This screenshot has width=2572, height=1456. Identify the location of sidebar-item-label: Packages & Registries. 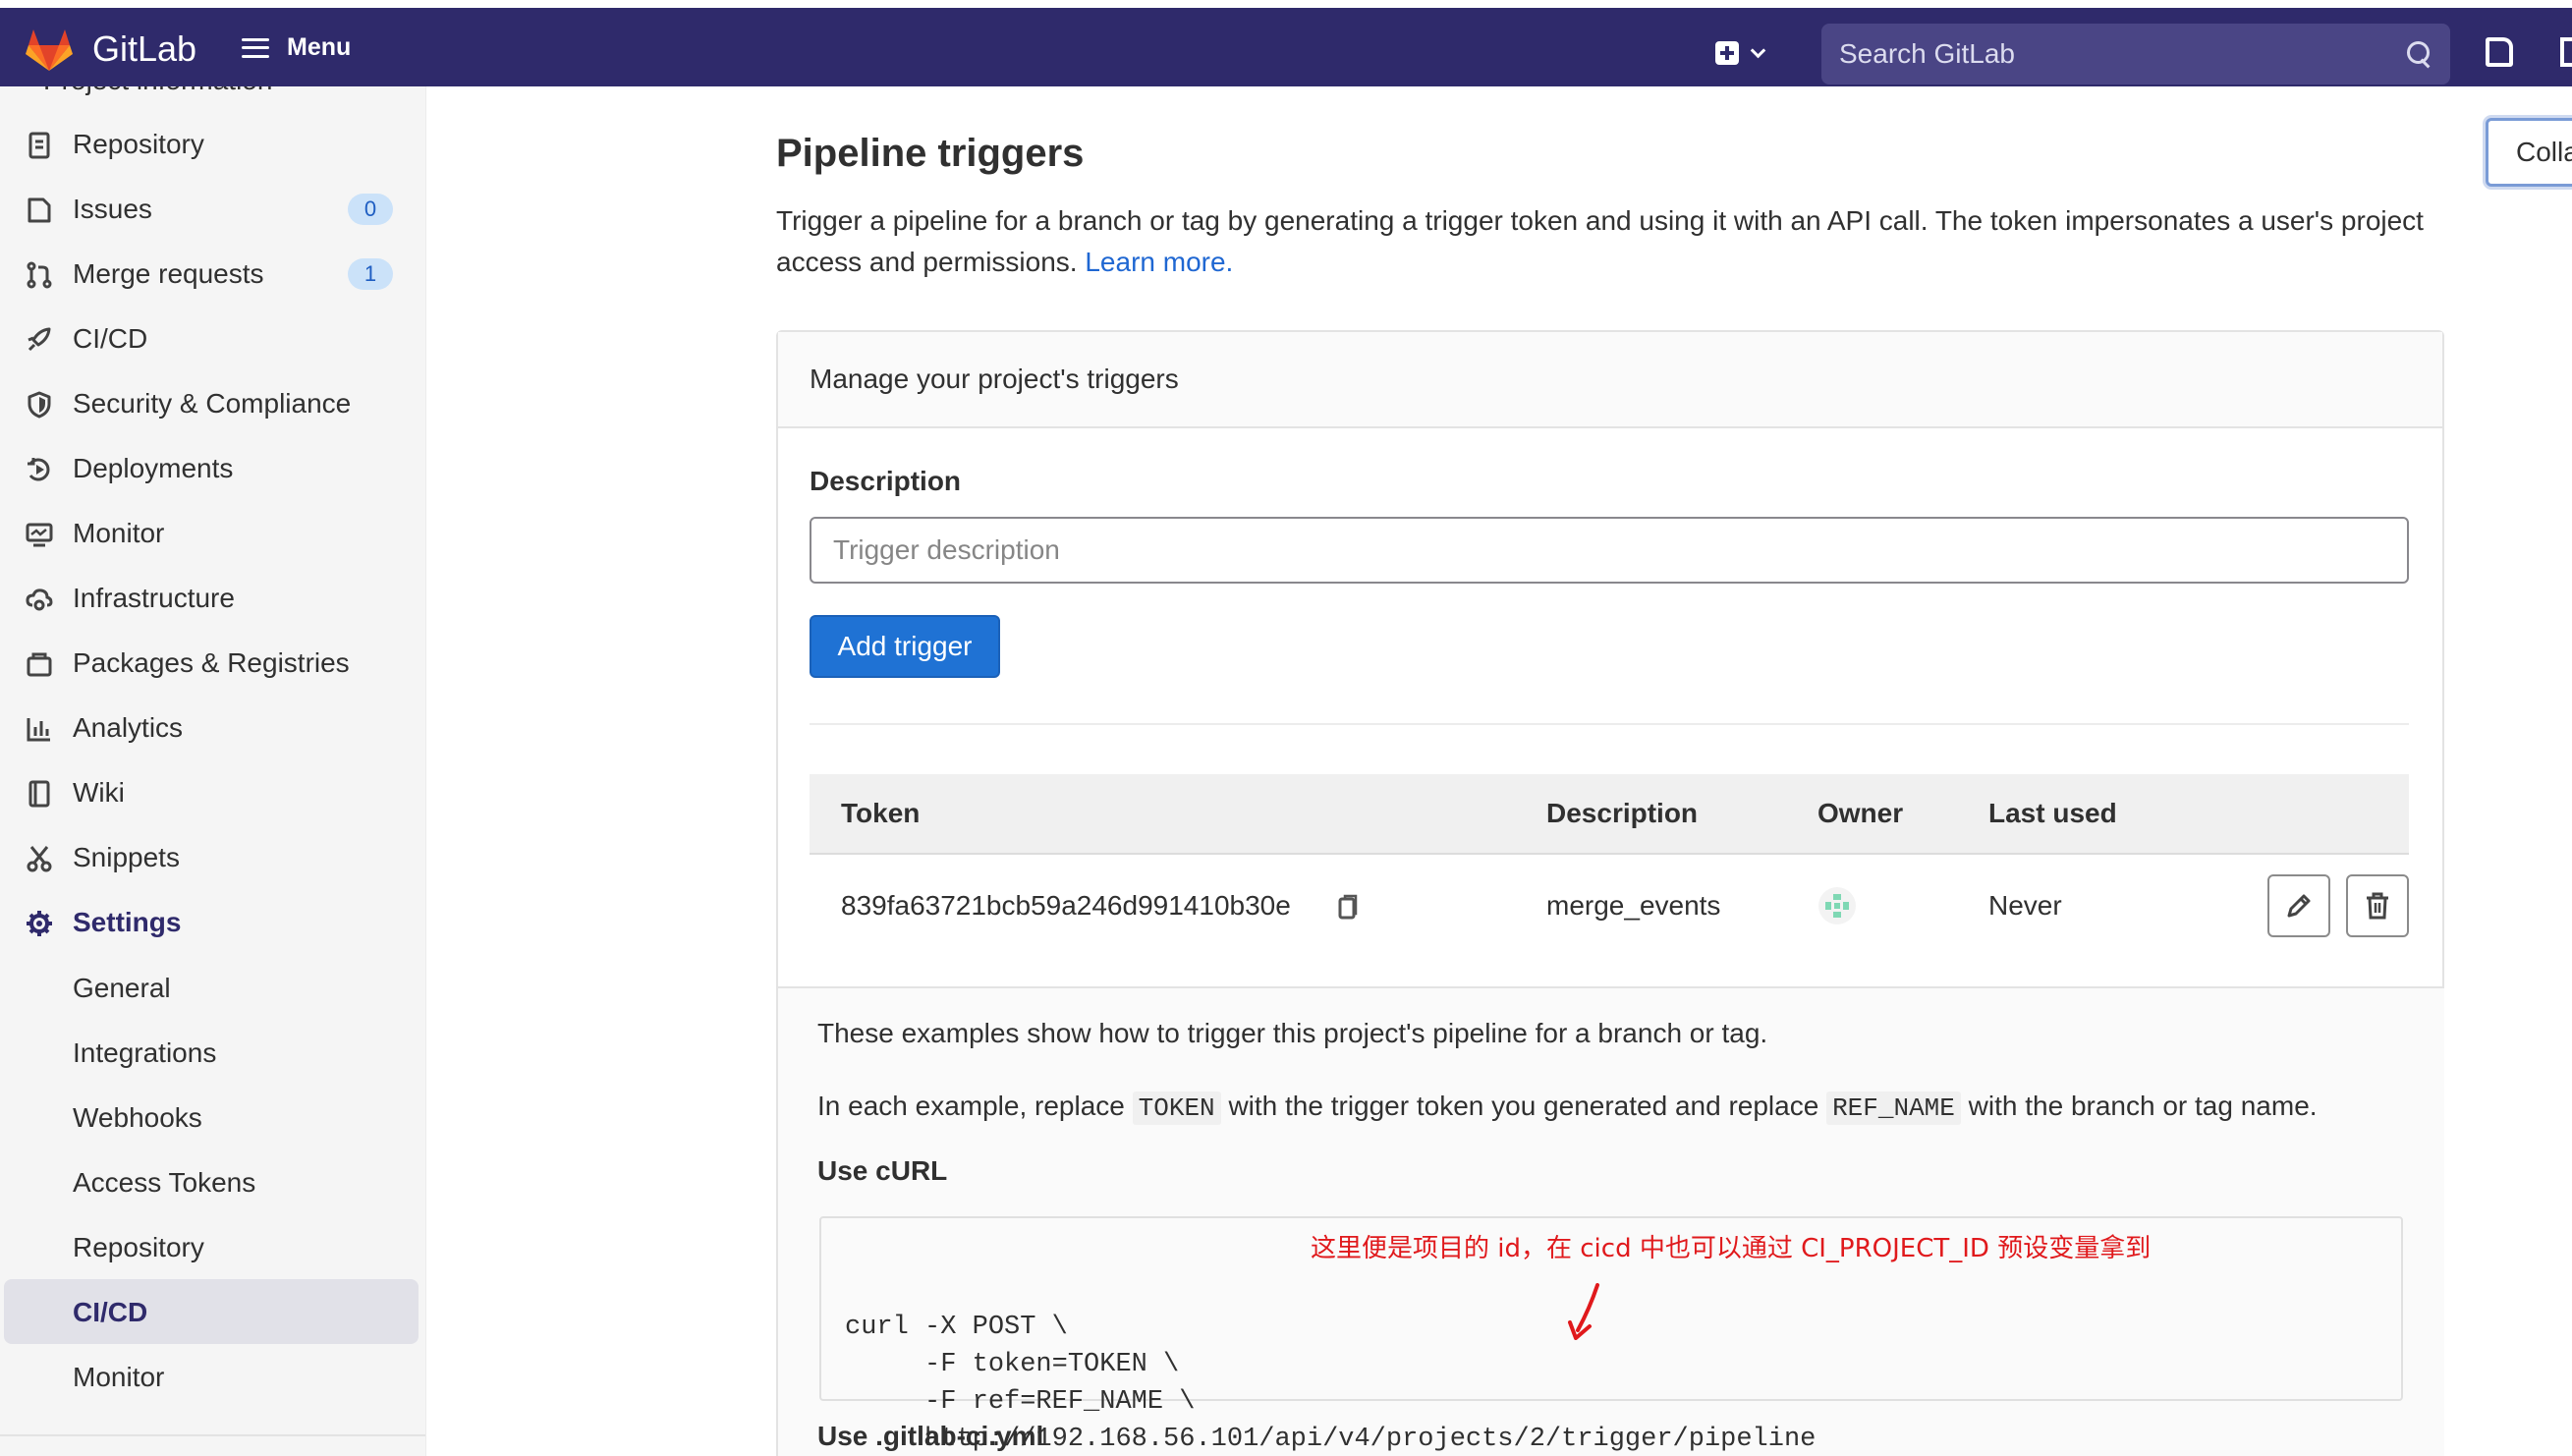
(211, 662).